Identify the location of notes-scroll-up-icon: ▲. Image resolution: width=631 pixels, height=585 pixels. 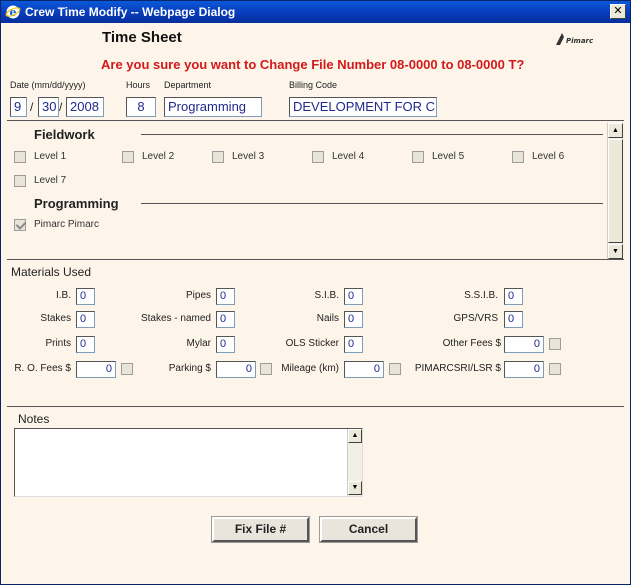
(355, 436).